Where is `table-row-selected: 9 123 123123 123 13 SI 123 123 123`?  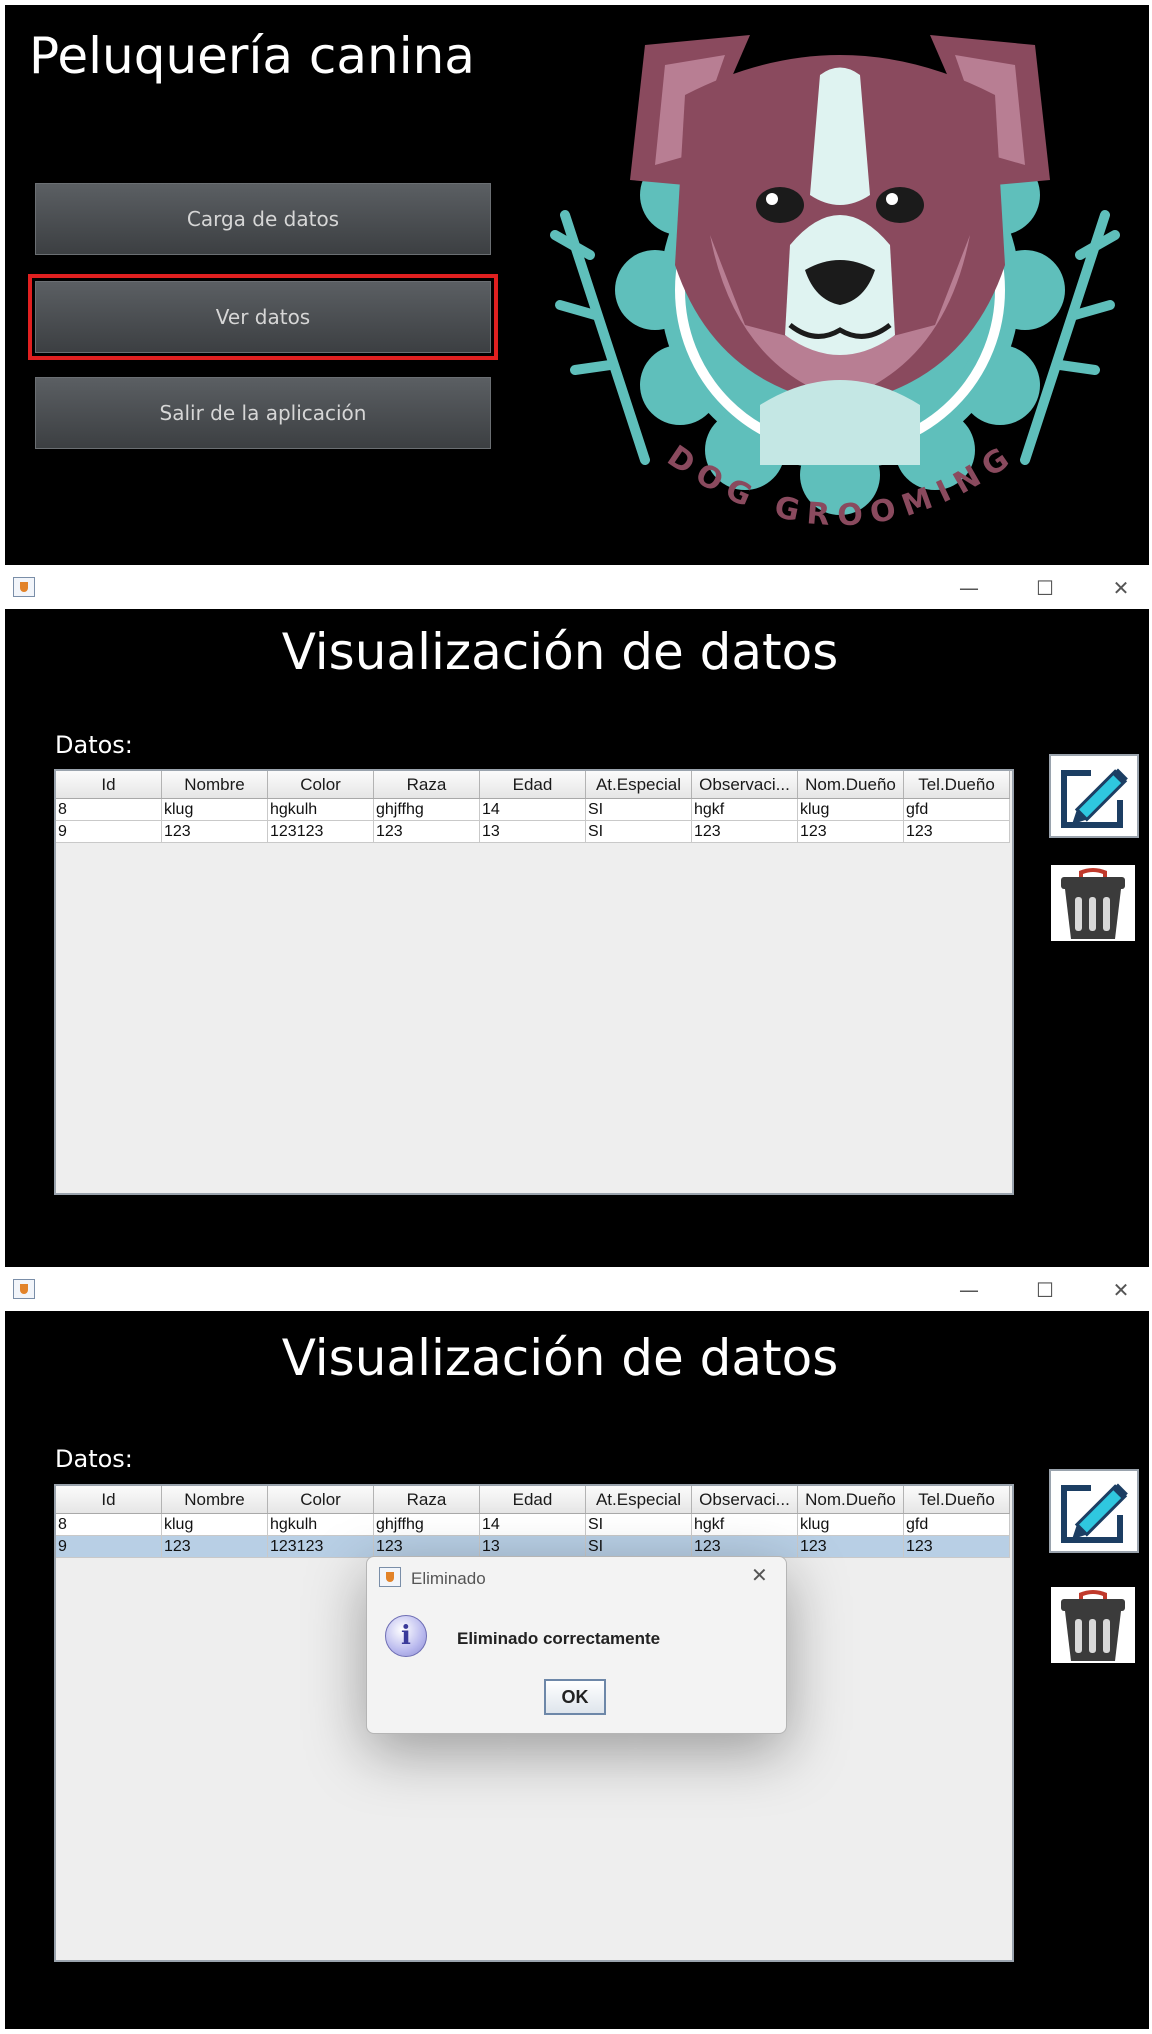 table-row-selected: 9 123 123123 123 13 SI 123 123 123 is located at coordinates (533, 1547).